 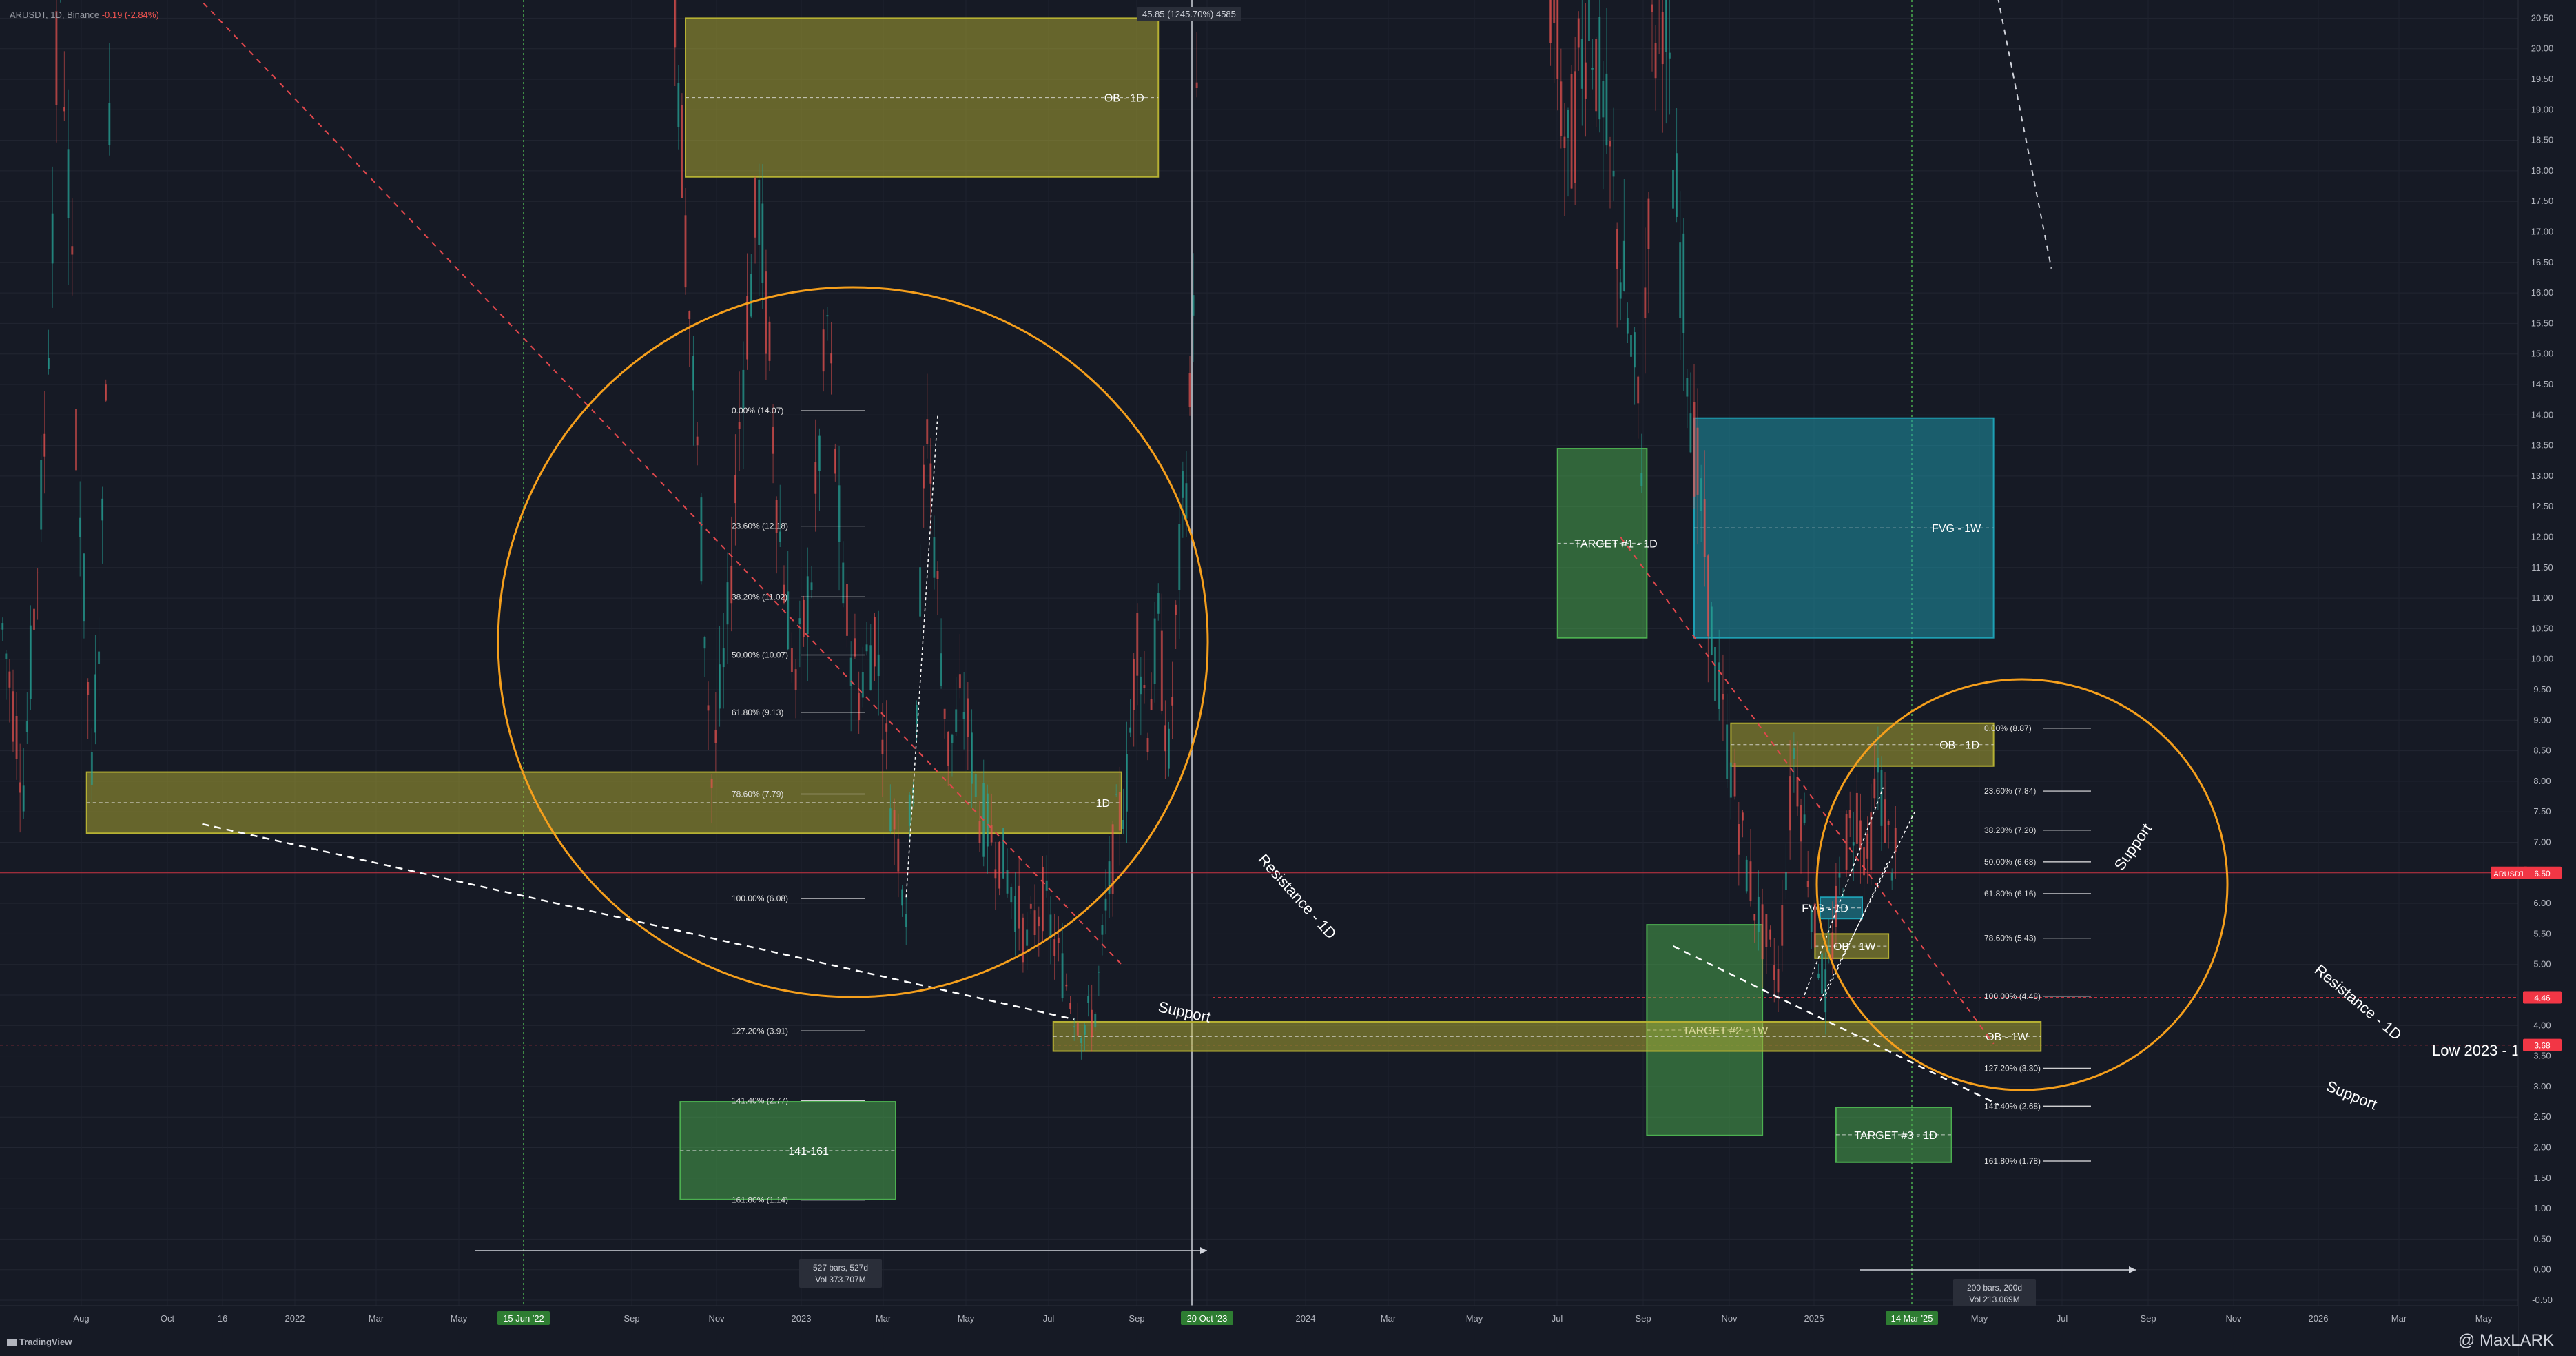 What do you see at coordinates (2542, 79) in the screenshot?
I see `price-tick-label: 19.50` at bounding box center [2542, 79].